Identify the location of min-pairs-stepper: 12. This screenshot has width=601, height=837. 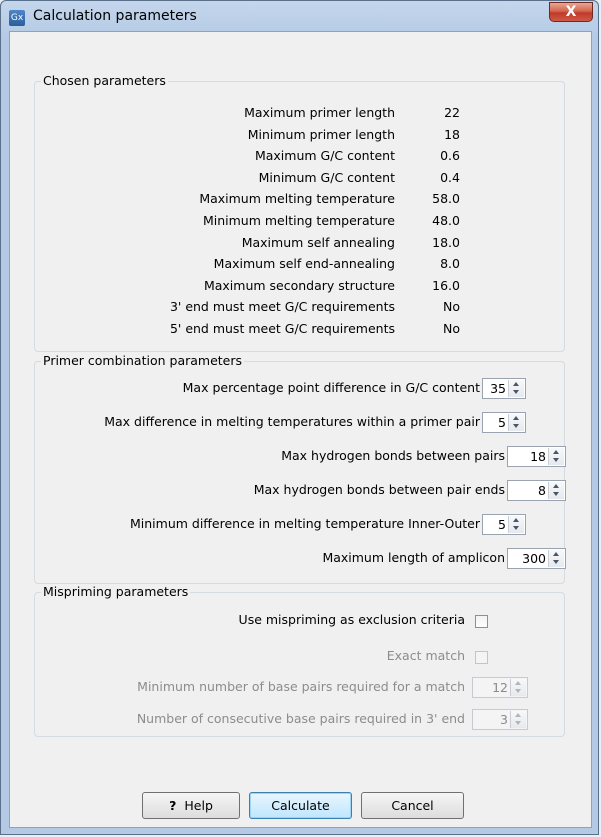
(500, 687).